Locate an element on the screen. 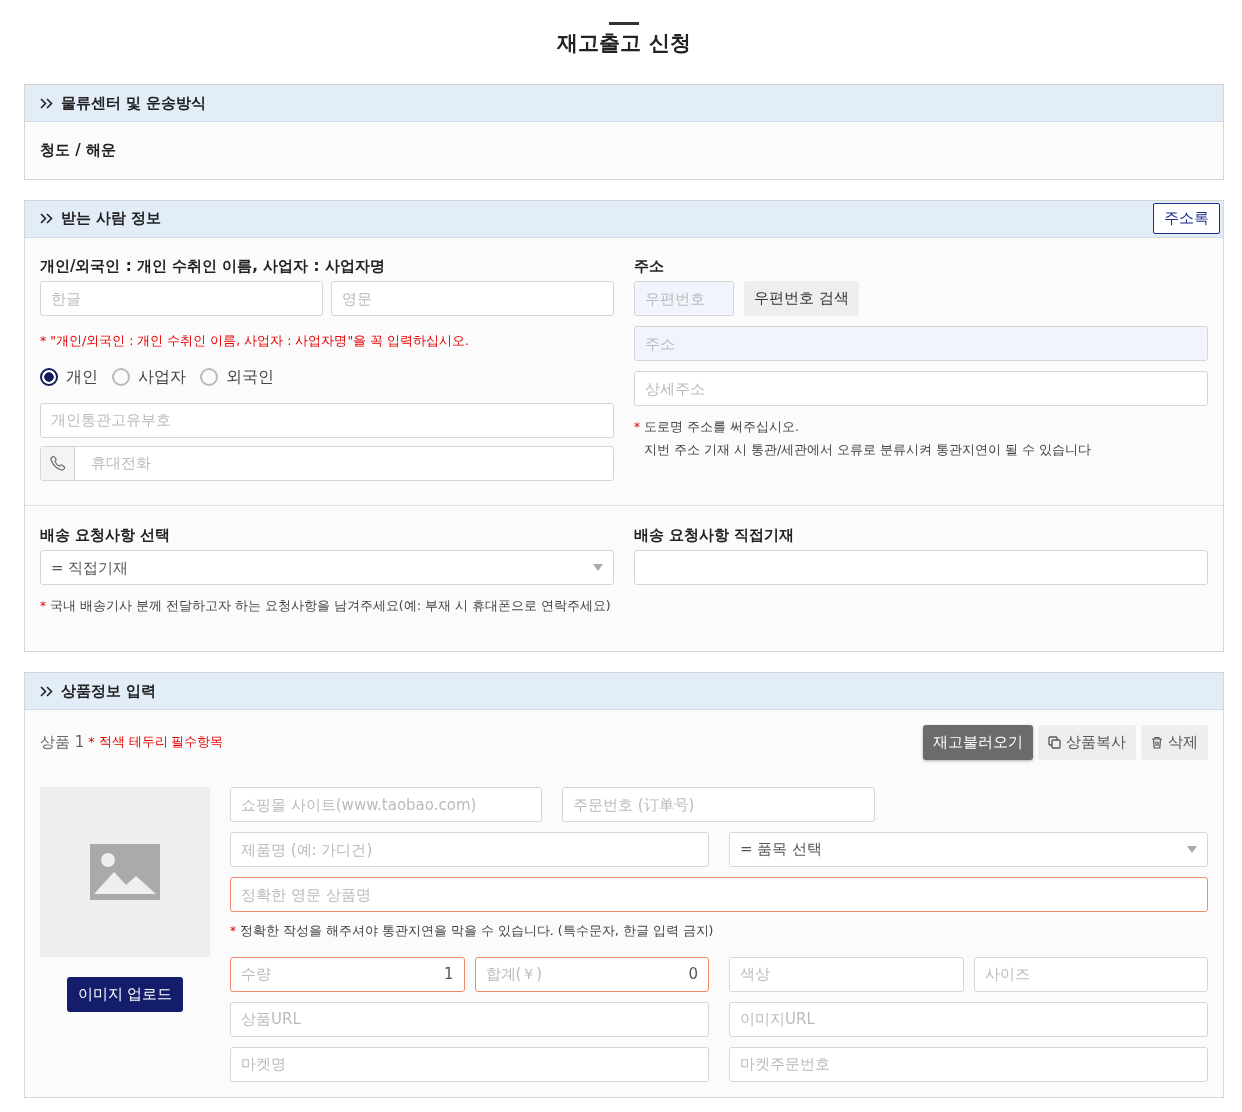 The image size is (1242, 1112). input-field: 상품URL is located at coordinates (469, 1019).